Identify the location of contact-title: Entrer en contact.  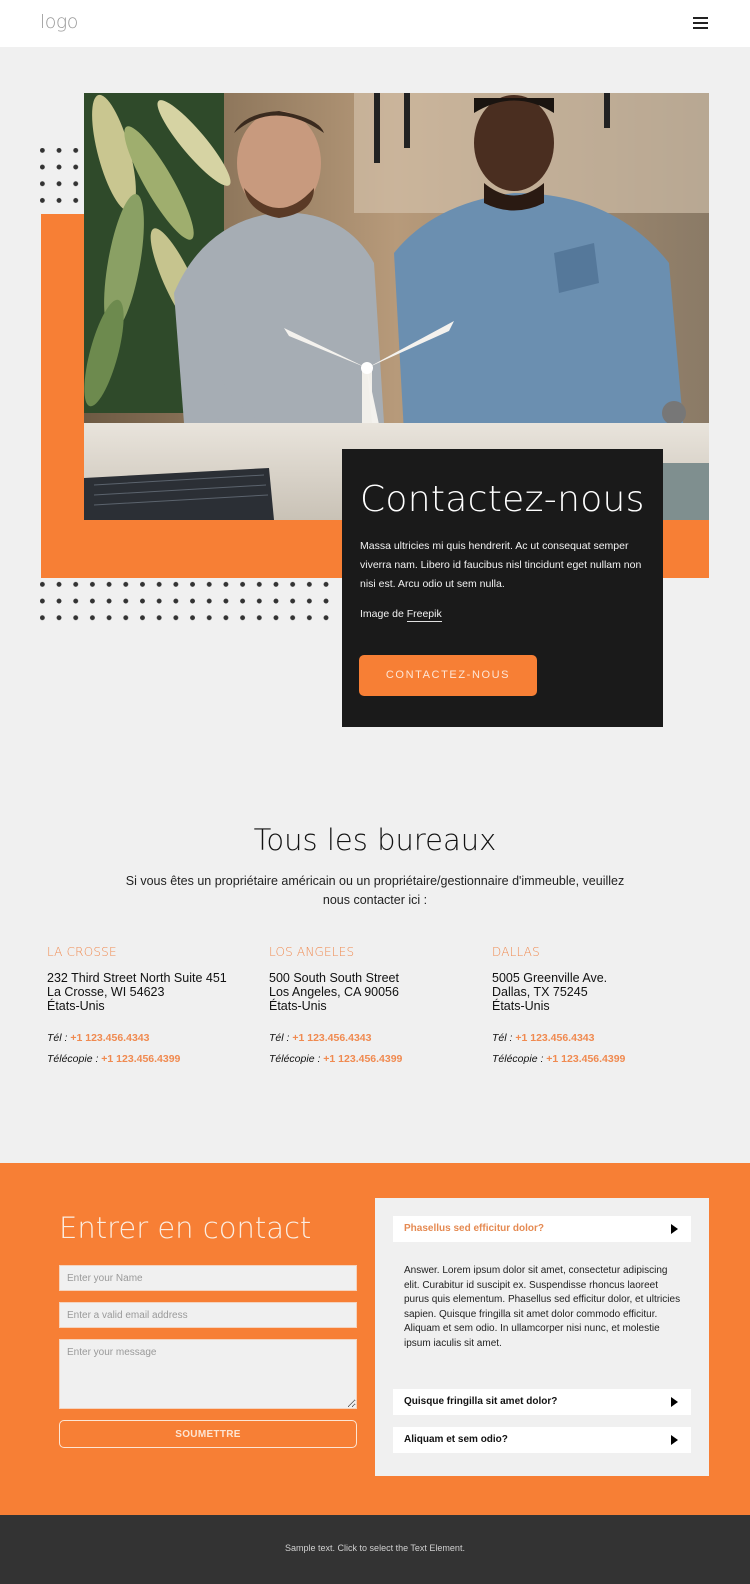
(185, 1228).